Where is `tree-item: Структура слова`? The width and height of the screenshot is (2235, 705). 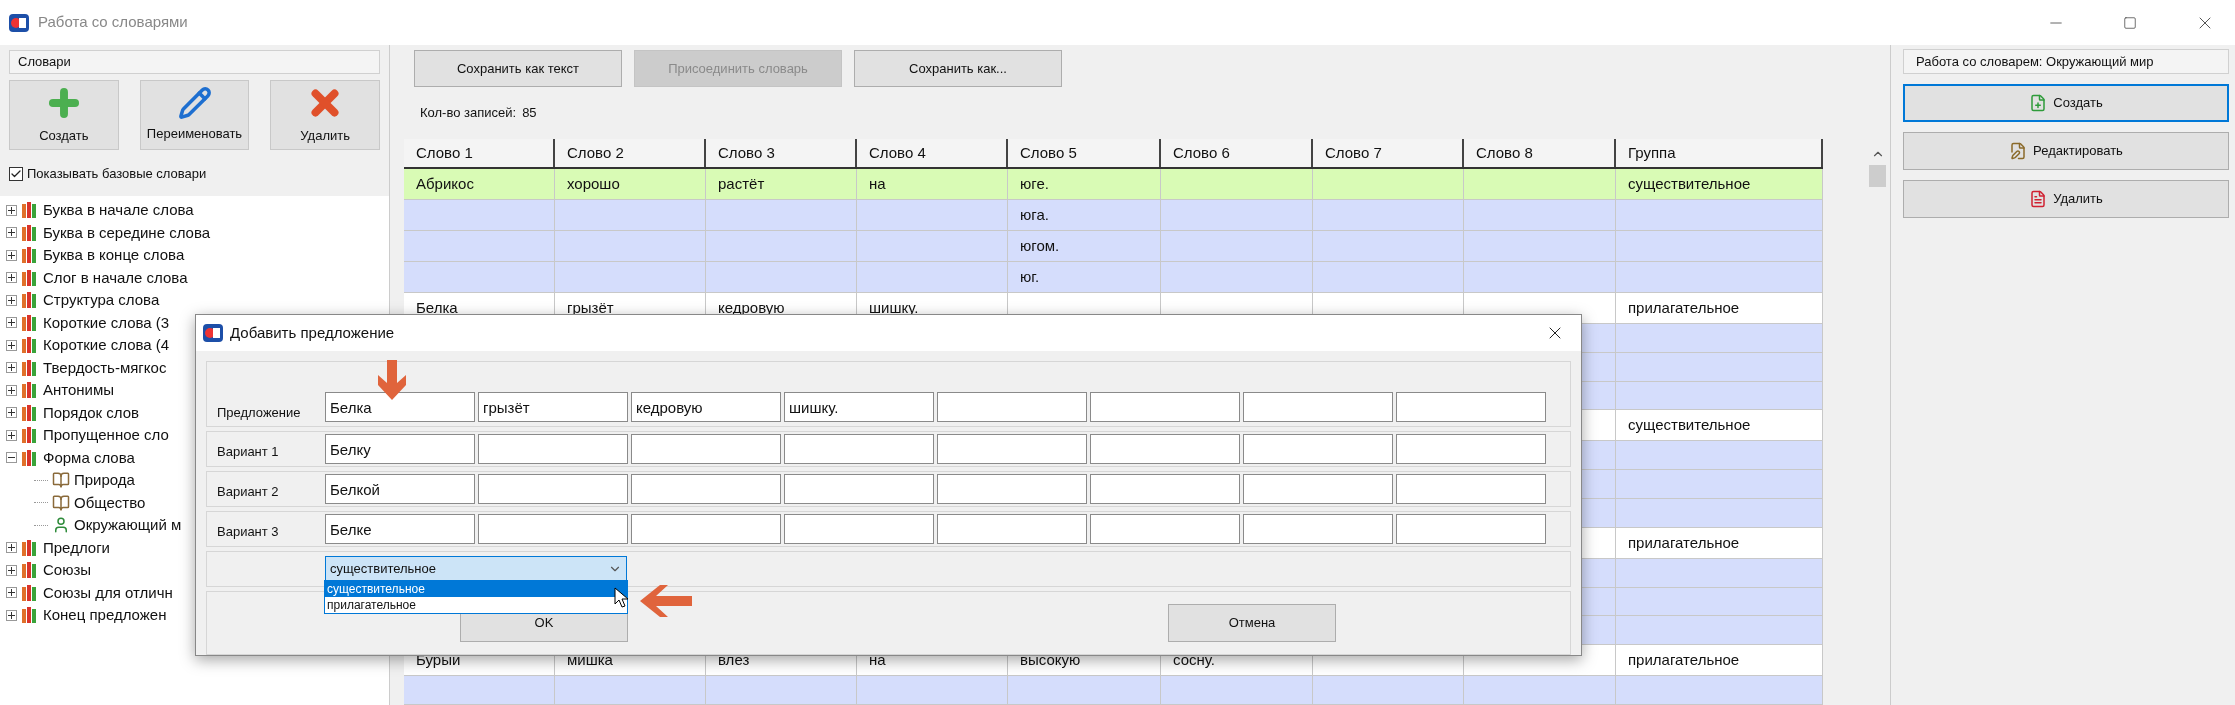
tree-item: Структура слова is located at coordinates (101, 300).